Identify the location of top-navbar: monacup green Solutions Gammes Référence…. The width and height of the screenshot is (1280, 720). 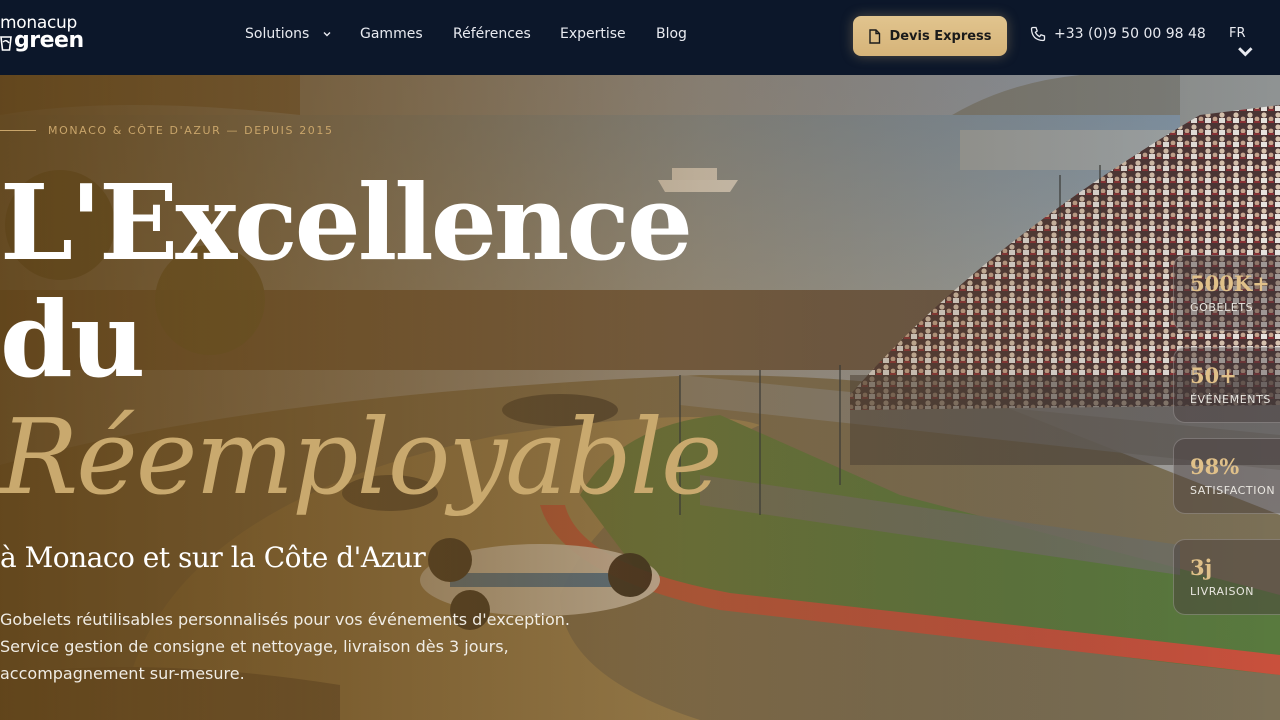
(640, 37).